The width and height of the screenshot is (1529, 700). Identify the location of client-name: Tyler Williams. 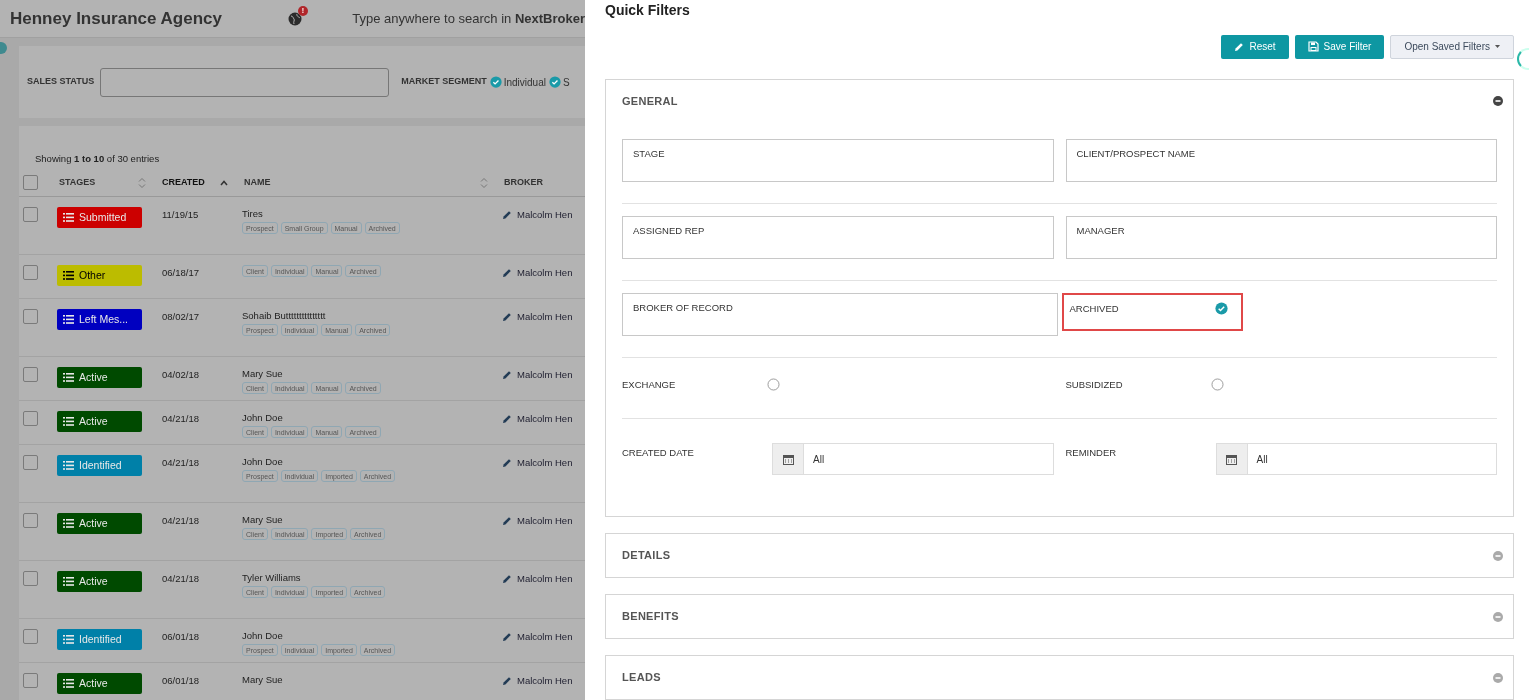
(372, 578).